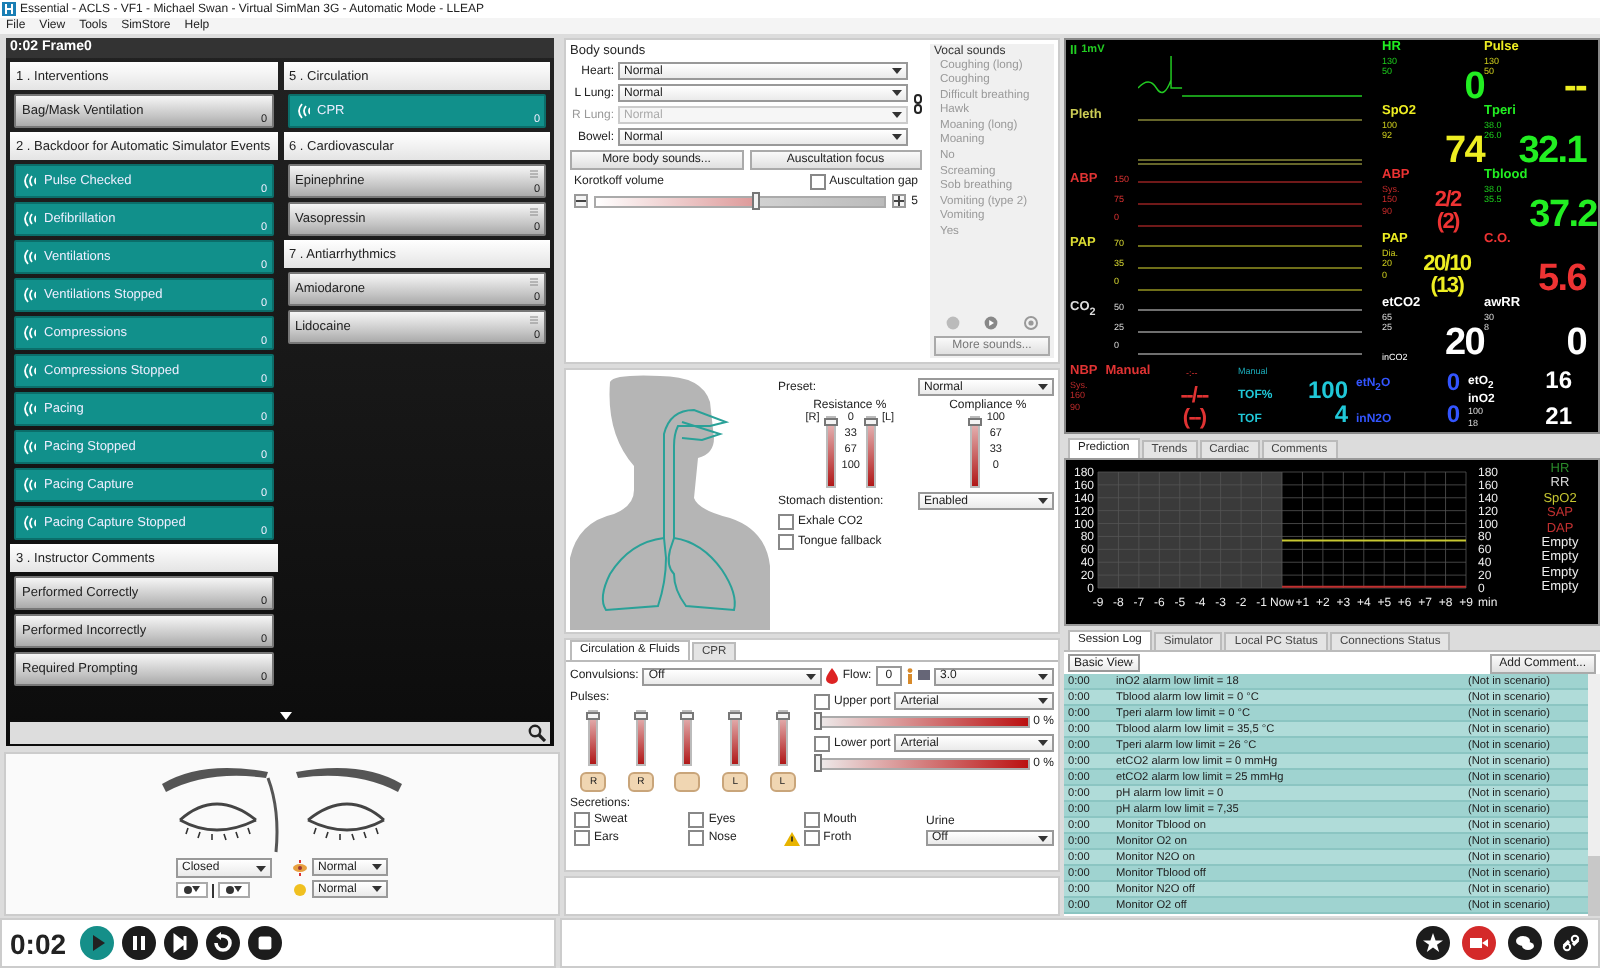 The height and width of the screenshot is (968, 1600). What do you see at coordinates (1447, 265) in the screenshot?
I see `vital-value: 20/10` at bounding box center [1447, 265].